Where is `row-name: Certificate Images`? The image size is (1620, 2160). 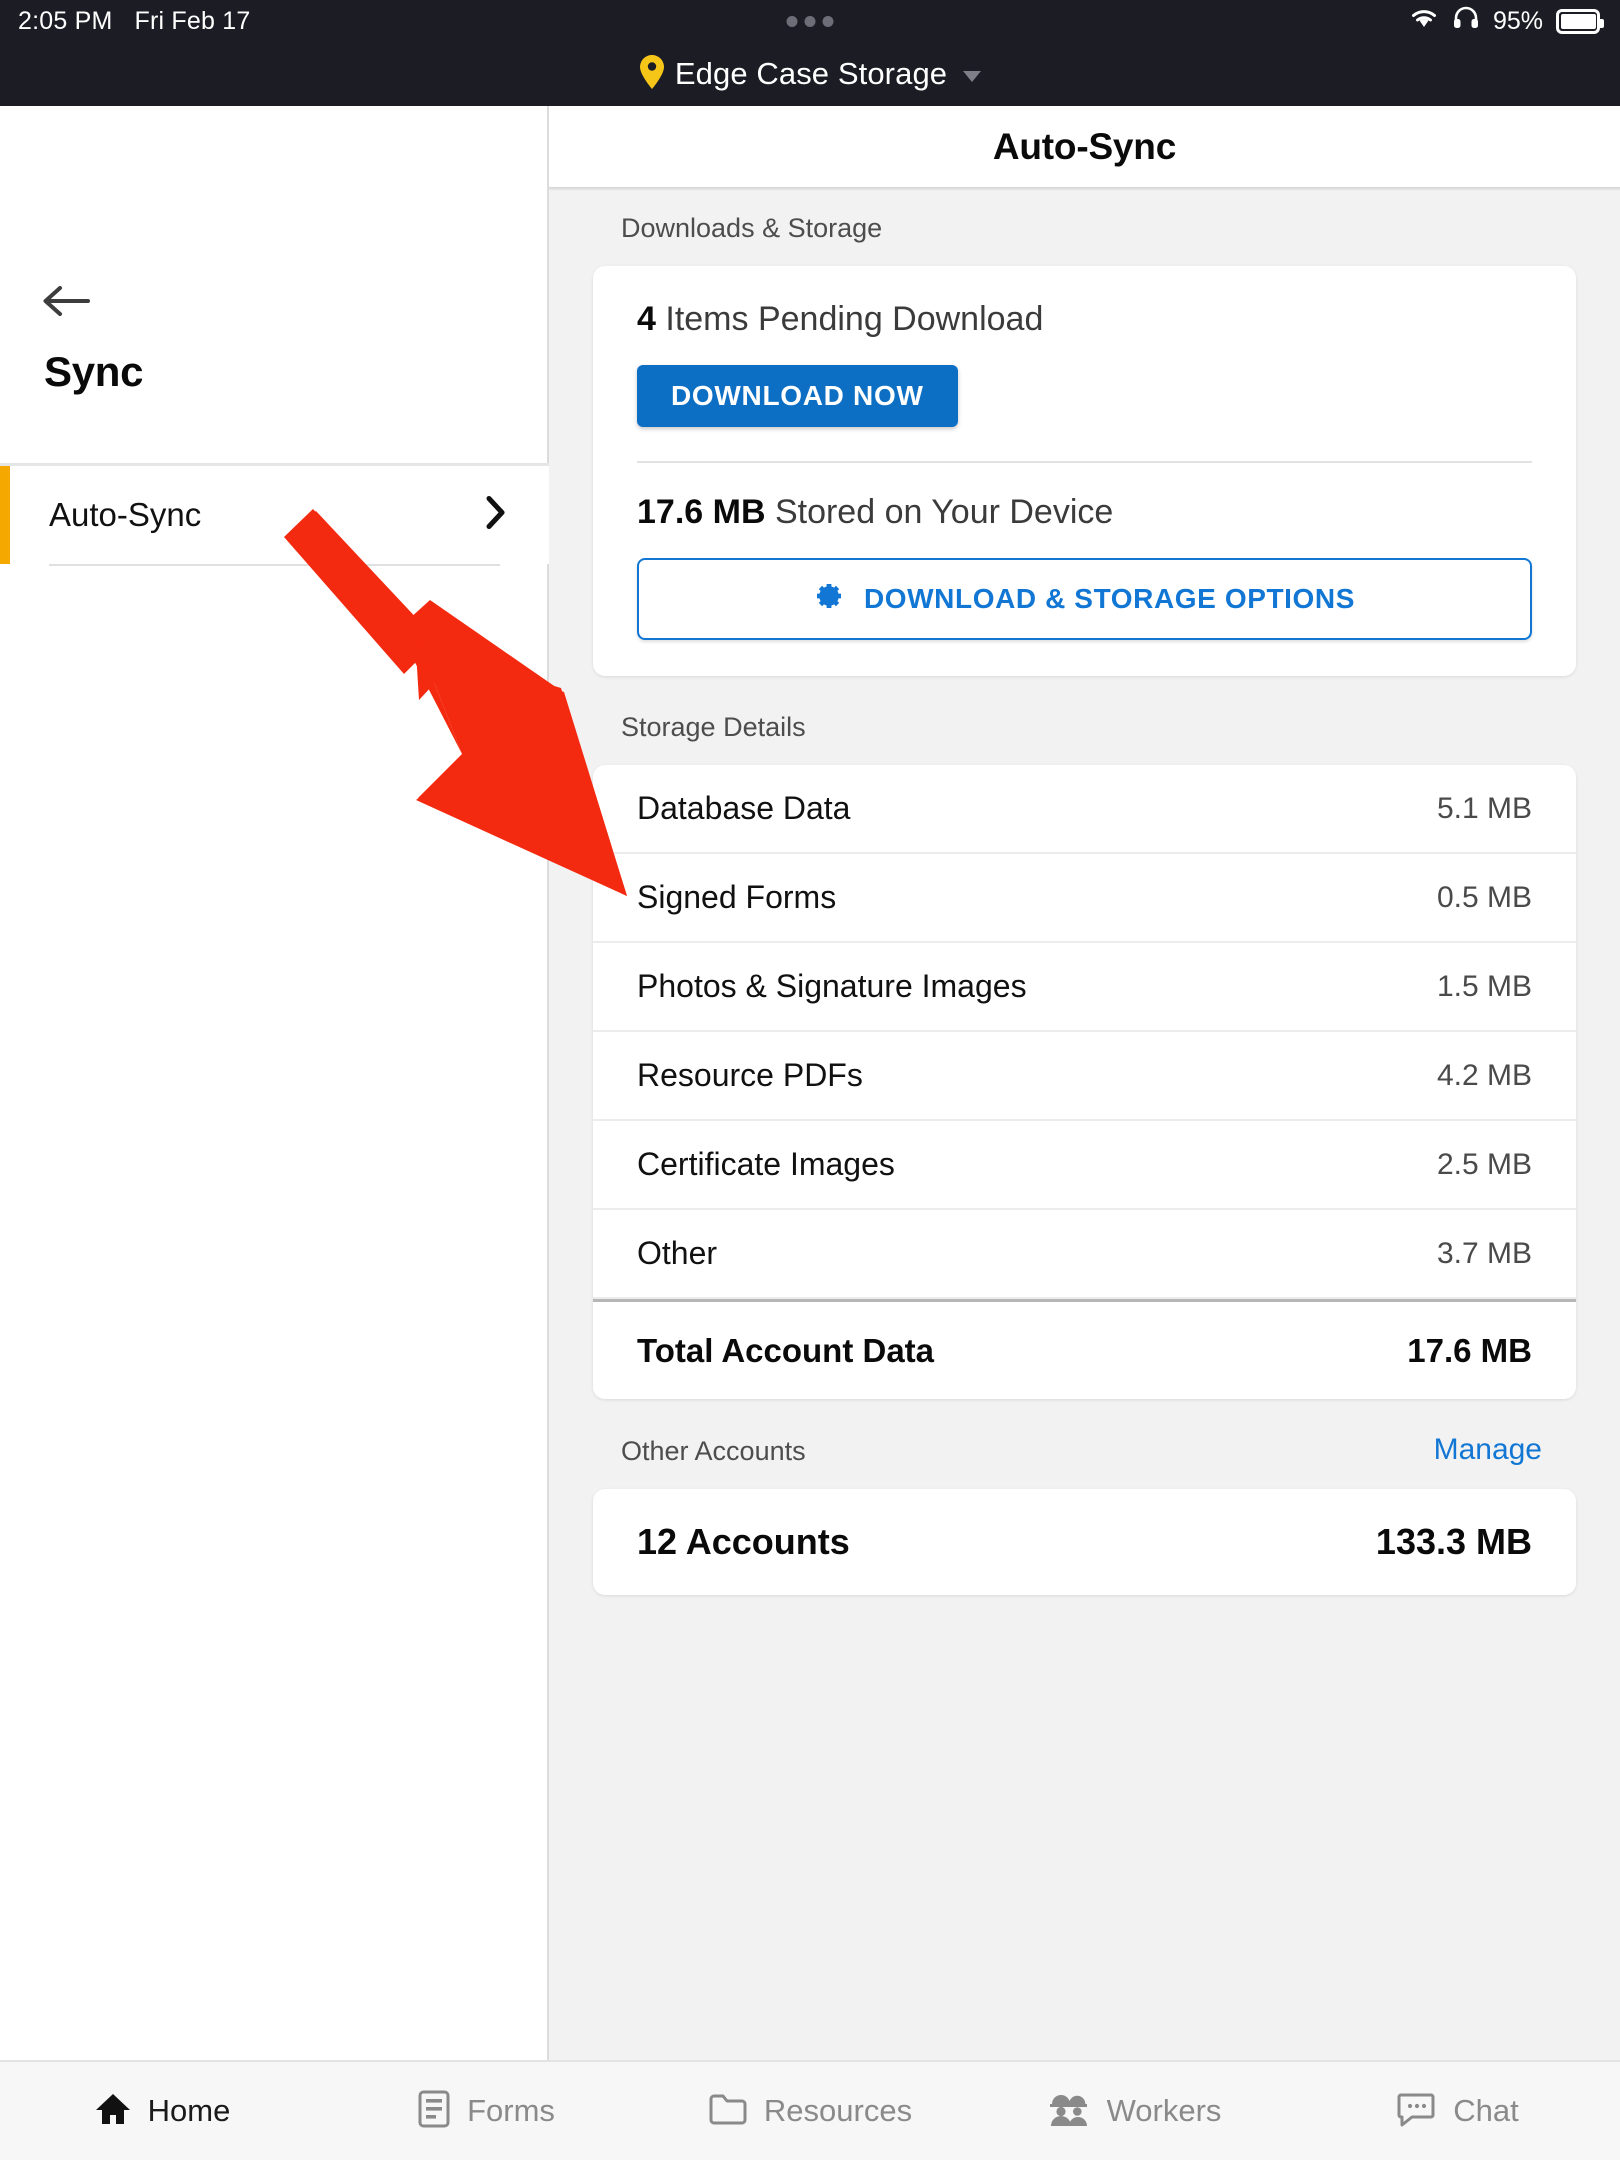
row-name: Certificate Images is located at coordinates (766, 1164).